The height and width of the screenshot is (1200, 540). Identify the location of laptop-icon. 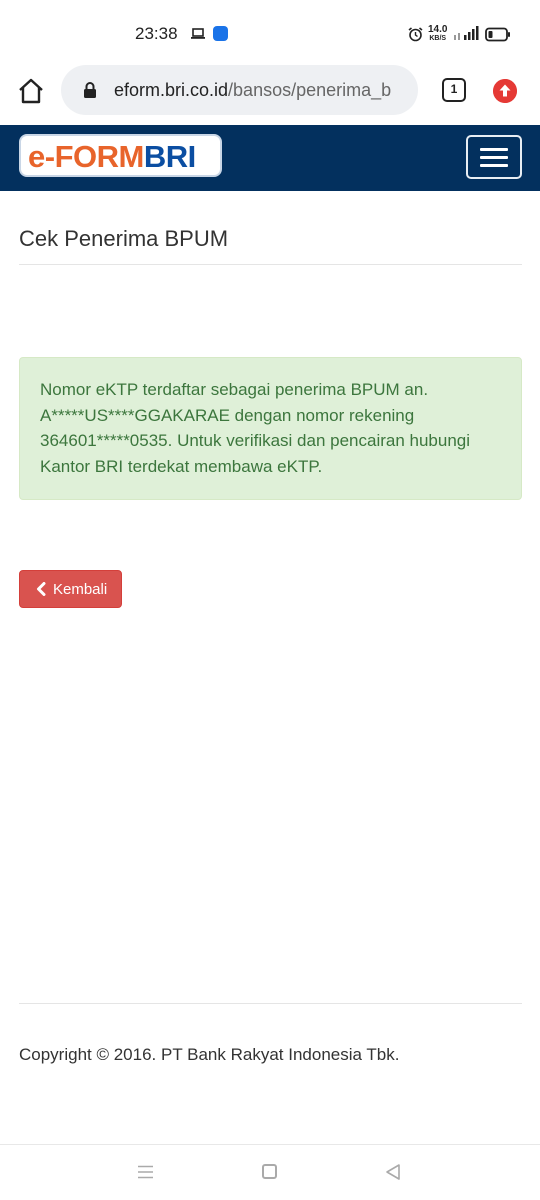
(198, 33).